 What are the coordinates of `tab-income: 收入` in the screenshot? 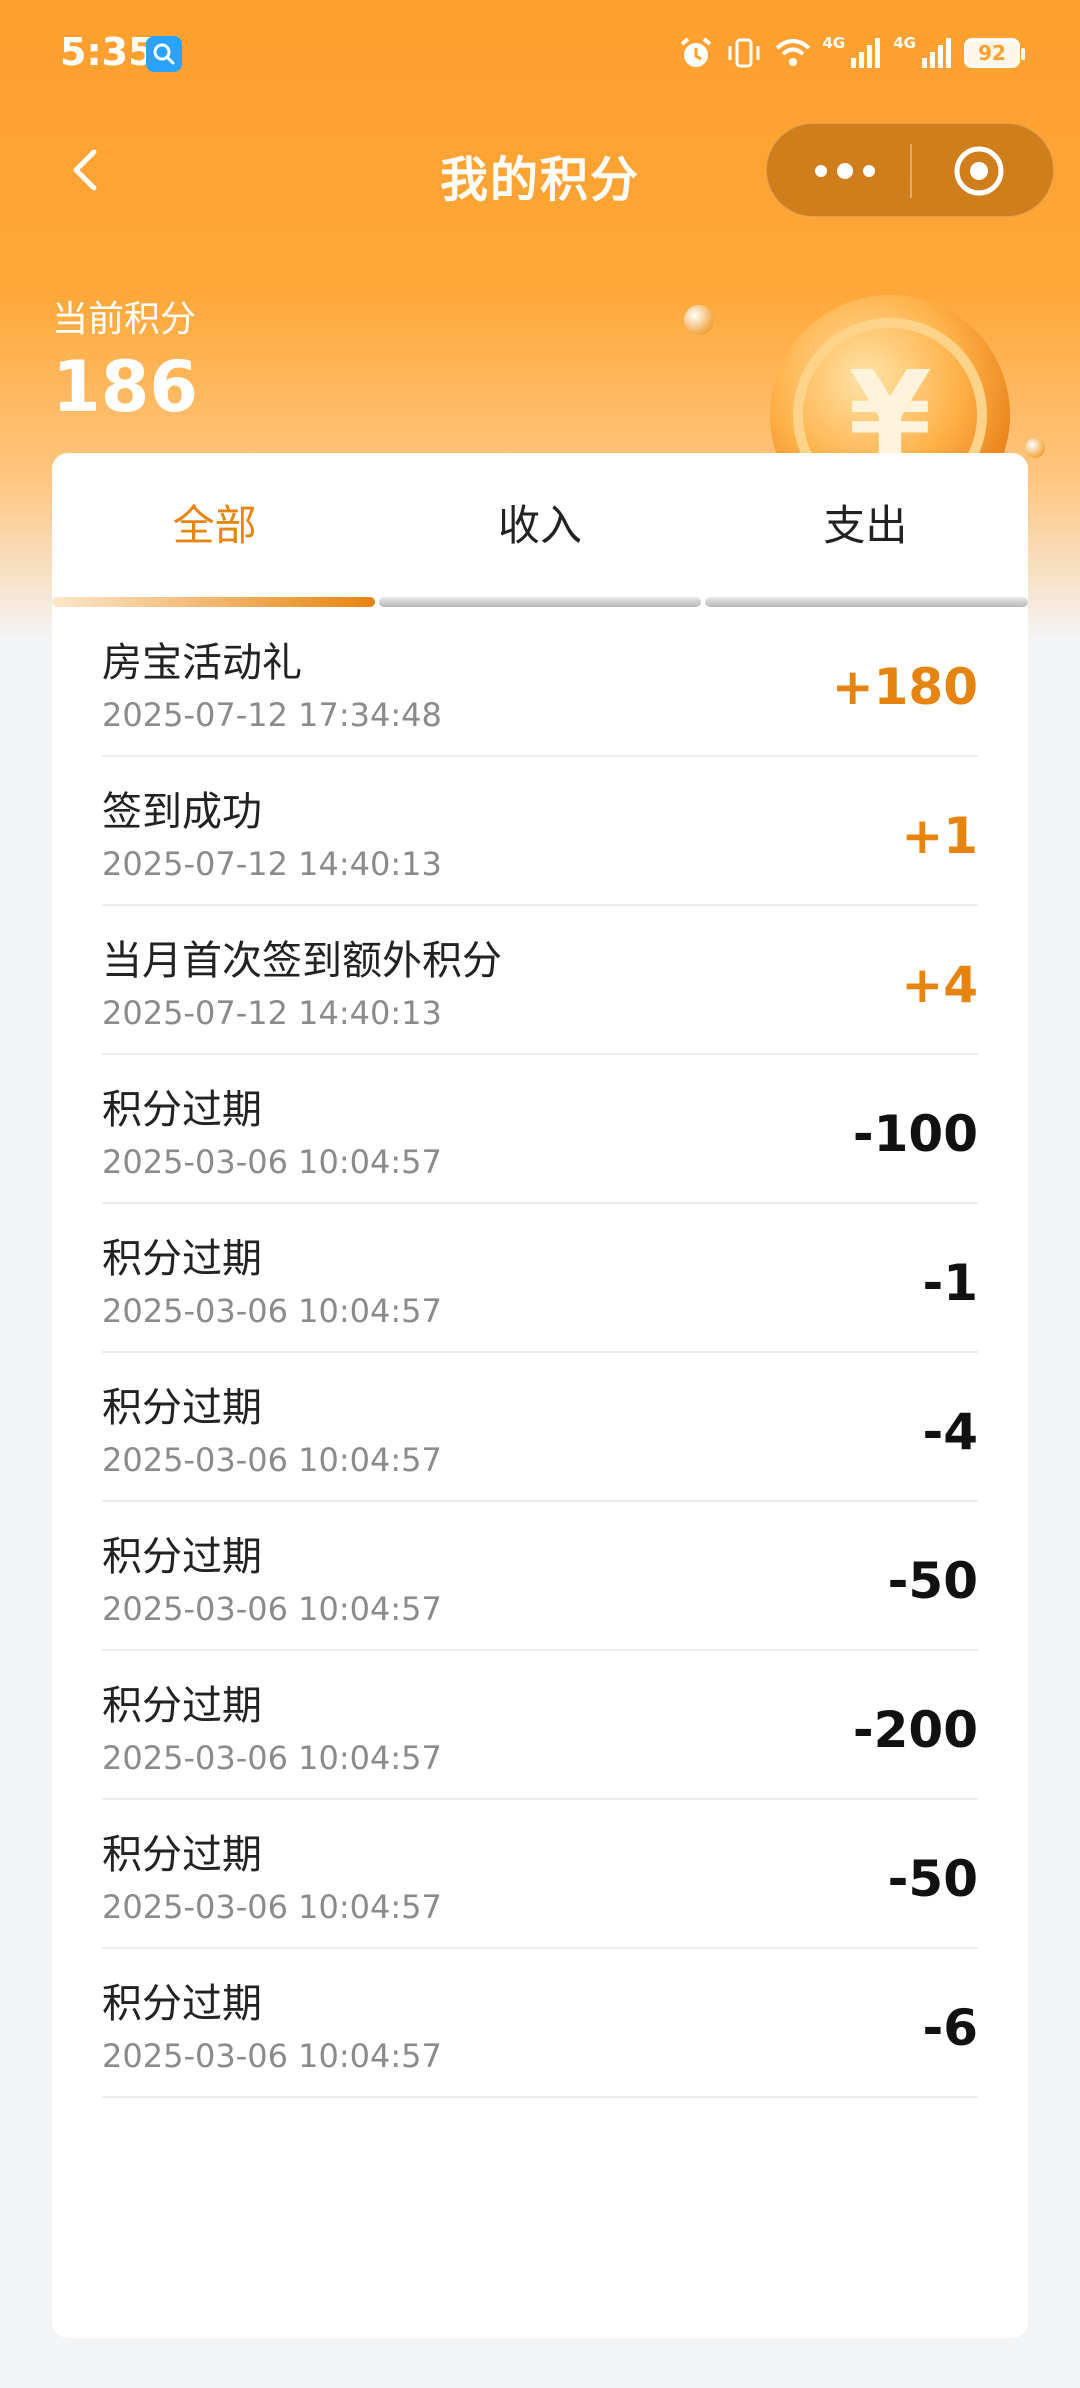 It's located at (539, 525).